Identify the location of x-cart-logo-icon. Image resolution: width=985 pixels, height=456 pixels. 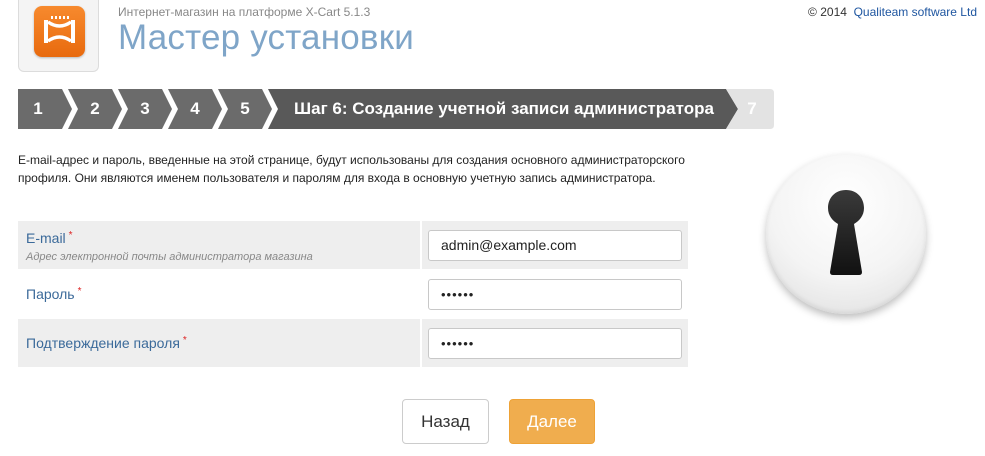
(59, 31).